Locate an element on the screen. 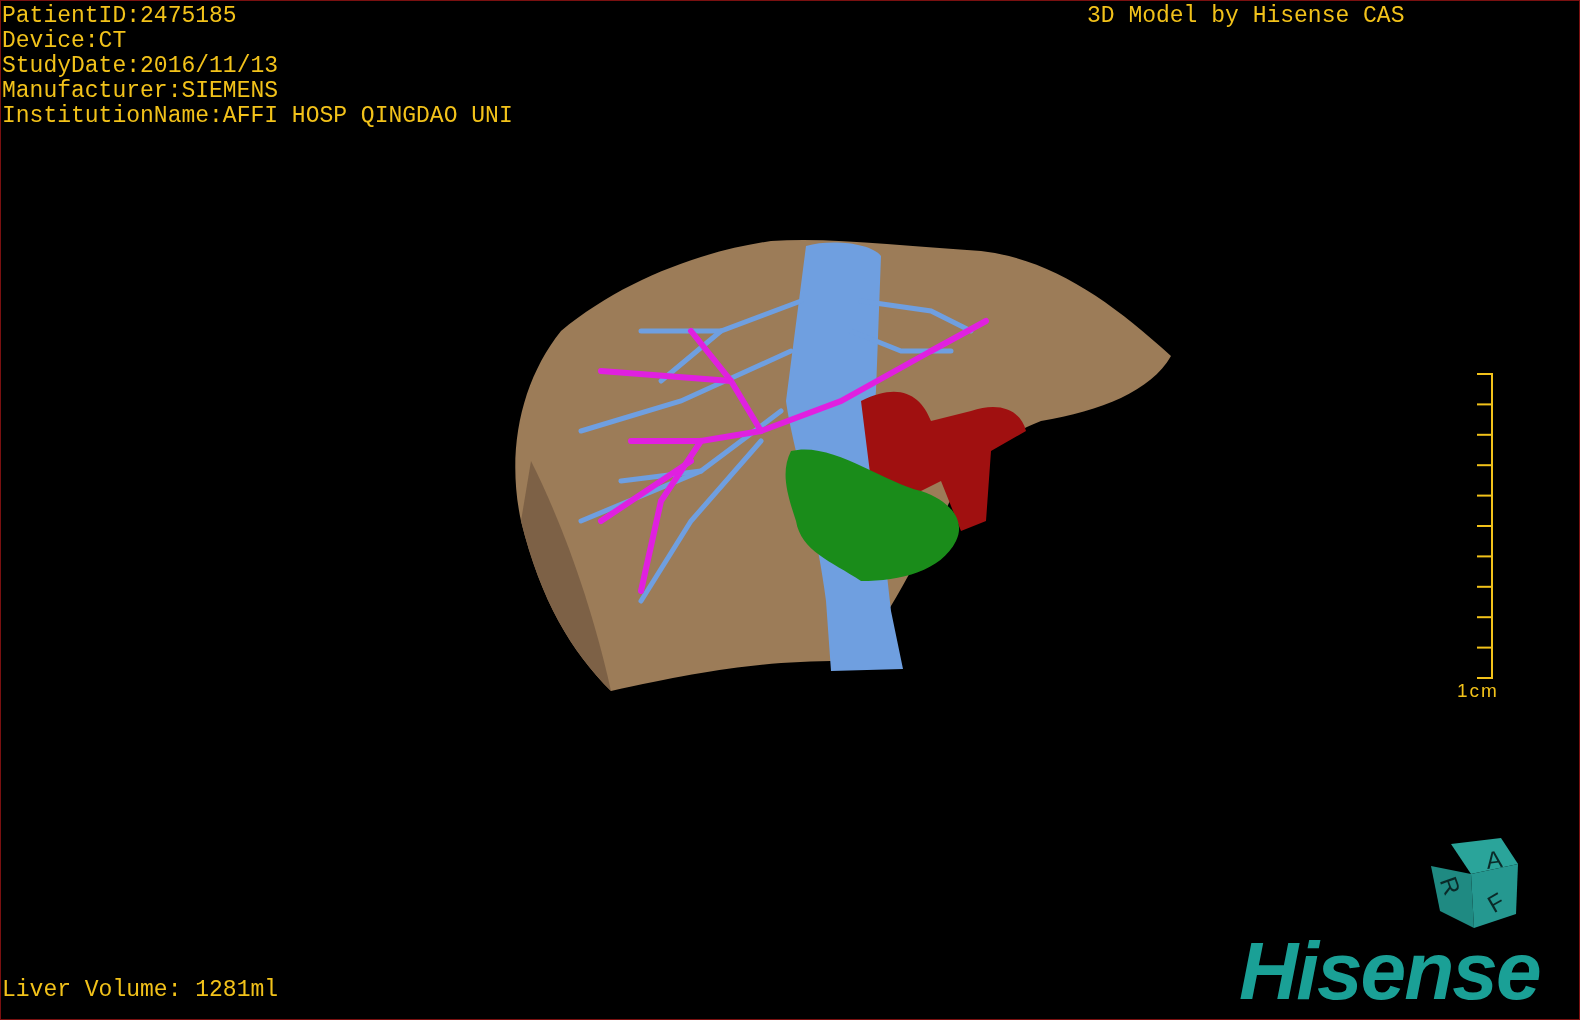 The image size is (1580, 1020). cube-face-letter: R is located at coordinates (1450, 886).